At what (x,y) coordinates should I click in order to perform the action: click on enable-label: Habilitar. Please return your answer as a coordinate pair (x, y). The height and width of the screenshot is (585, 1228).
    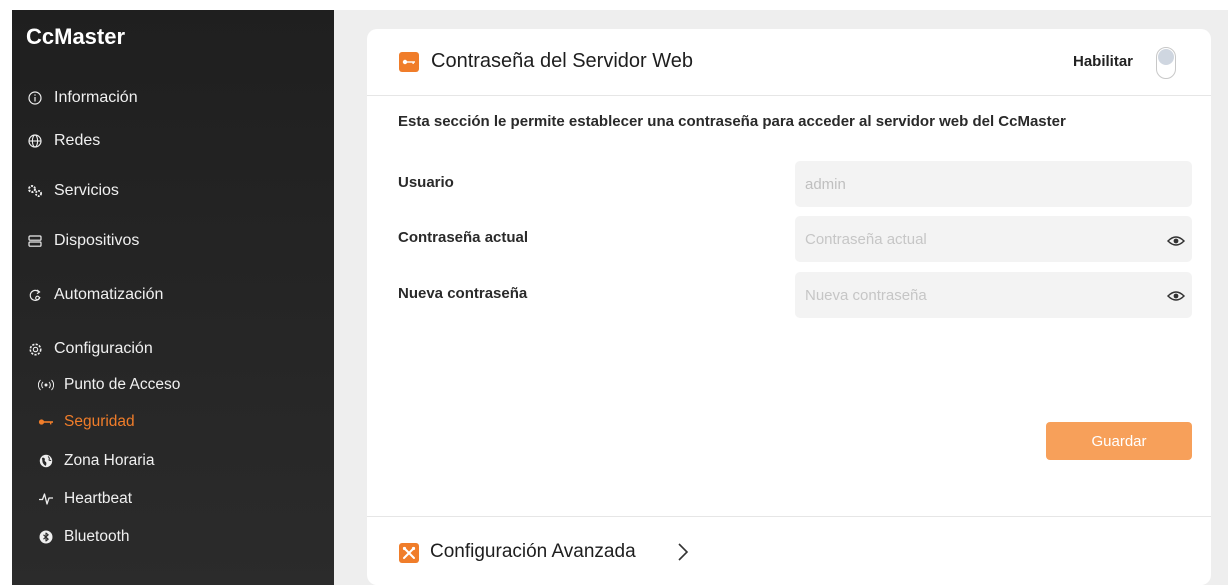
    Looking at the image, I should click on (1103, 61).